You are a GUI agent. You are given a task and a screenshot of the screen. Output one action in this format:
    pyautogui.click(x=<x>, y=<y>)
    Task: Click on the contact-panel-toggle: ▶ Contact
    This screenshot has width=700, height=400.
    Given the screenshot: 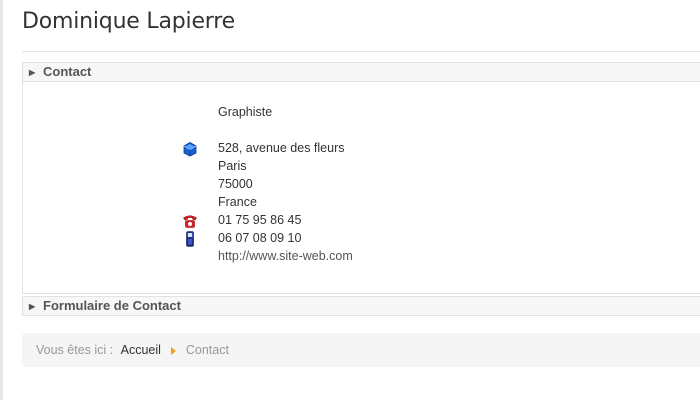 What is the action you would take?
    pyautogui.click(x=361, y=72)
    